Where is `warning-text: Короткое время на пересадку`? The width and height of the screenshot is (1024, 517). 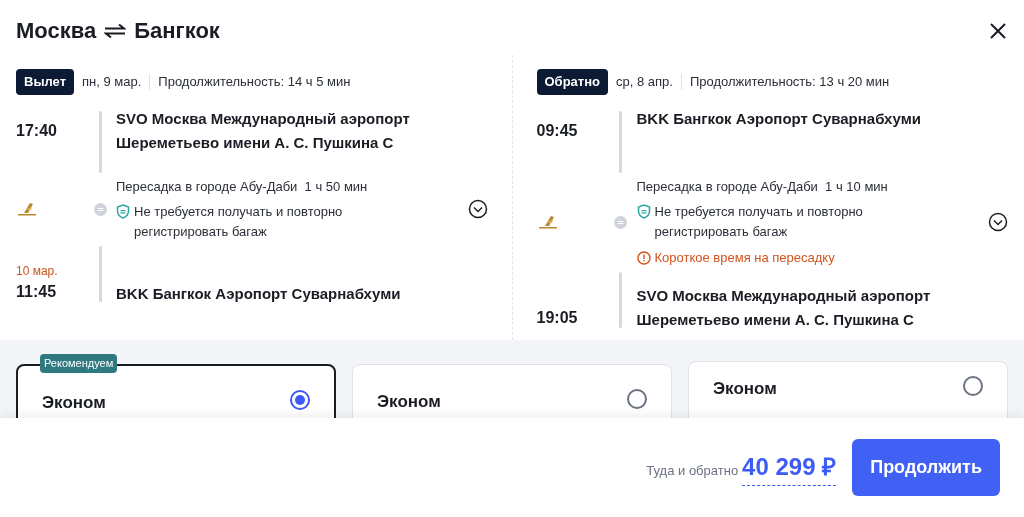 warning-text: Короткое время на пересадку is located at coordinates (744, 258).